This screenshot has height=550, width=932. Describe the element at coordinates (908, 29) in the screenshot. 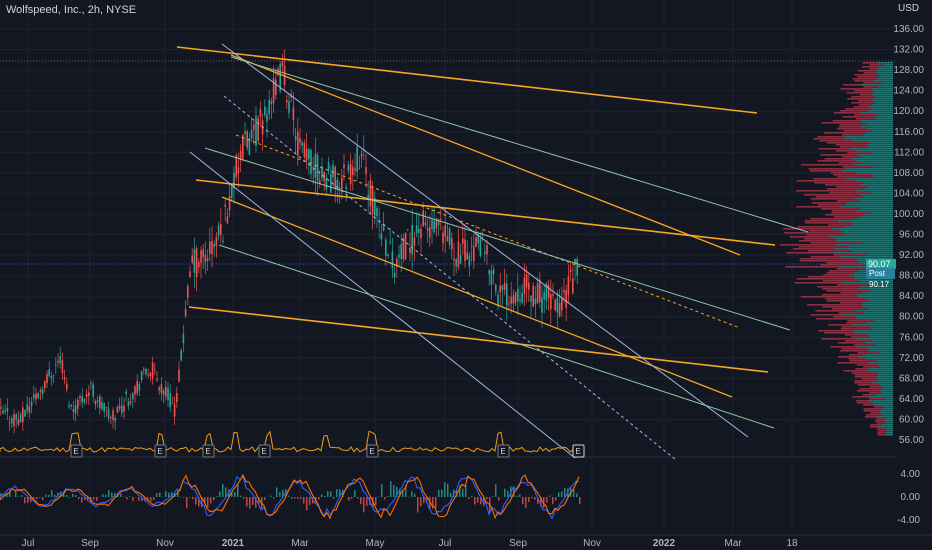

I see `price-tick-label: 136.00` at that location.